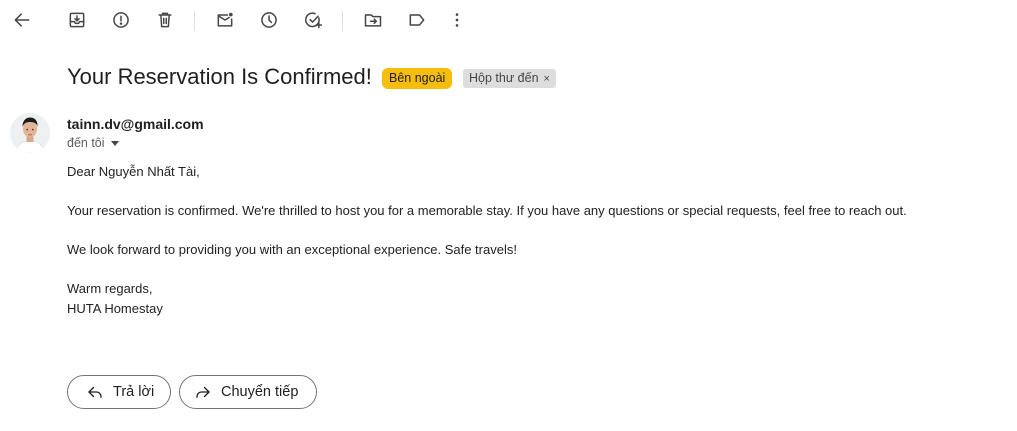 This screenshot has width=1017, height=431. I want to click on remove-label-icon: ×, so click(547, 79).